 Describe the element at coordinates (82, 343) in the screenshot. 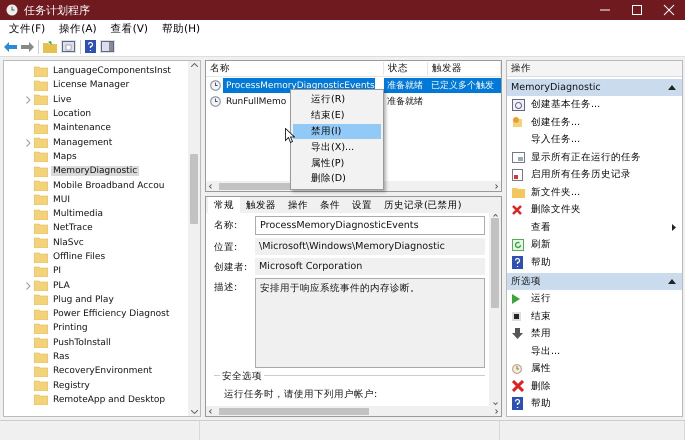

I see `tree-item: PushToInstall` at that location.